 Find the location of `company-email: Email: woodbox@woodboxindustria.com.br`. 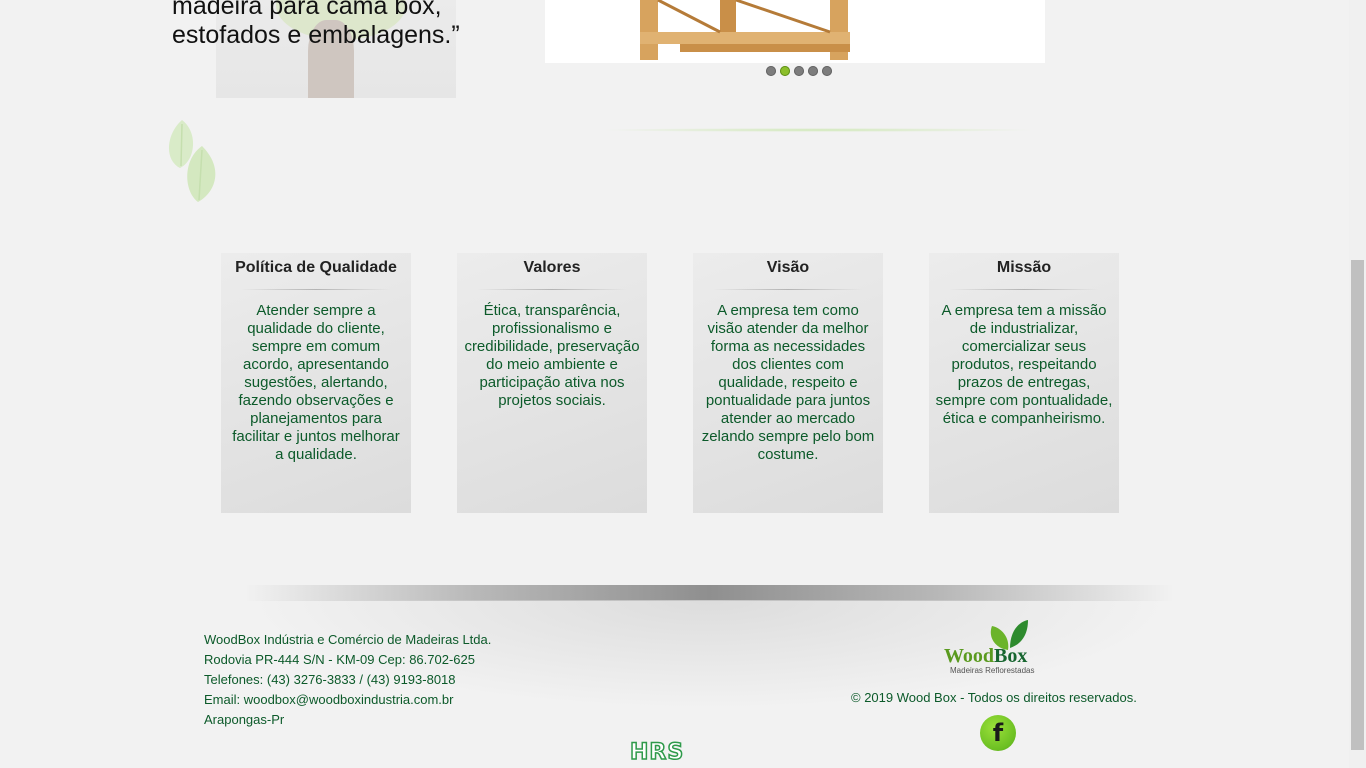

company-email: Email: woodbox@woodboxindustria.com.br is located at coordinates (347, 700).